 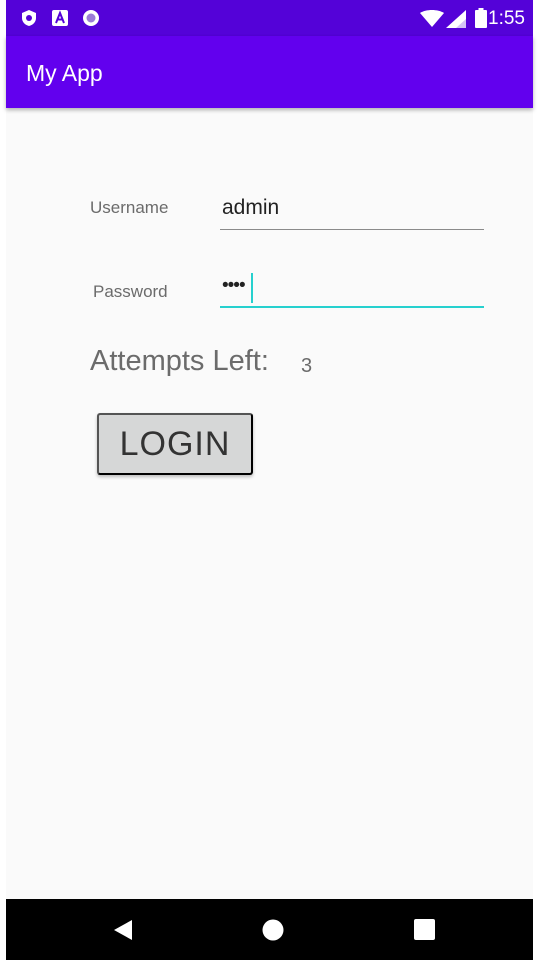 What do you see at coordinates (352, 289) in the screenshot?
I see `password-input: ••••` at bounding box center [352, 289].